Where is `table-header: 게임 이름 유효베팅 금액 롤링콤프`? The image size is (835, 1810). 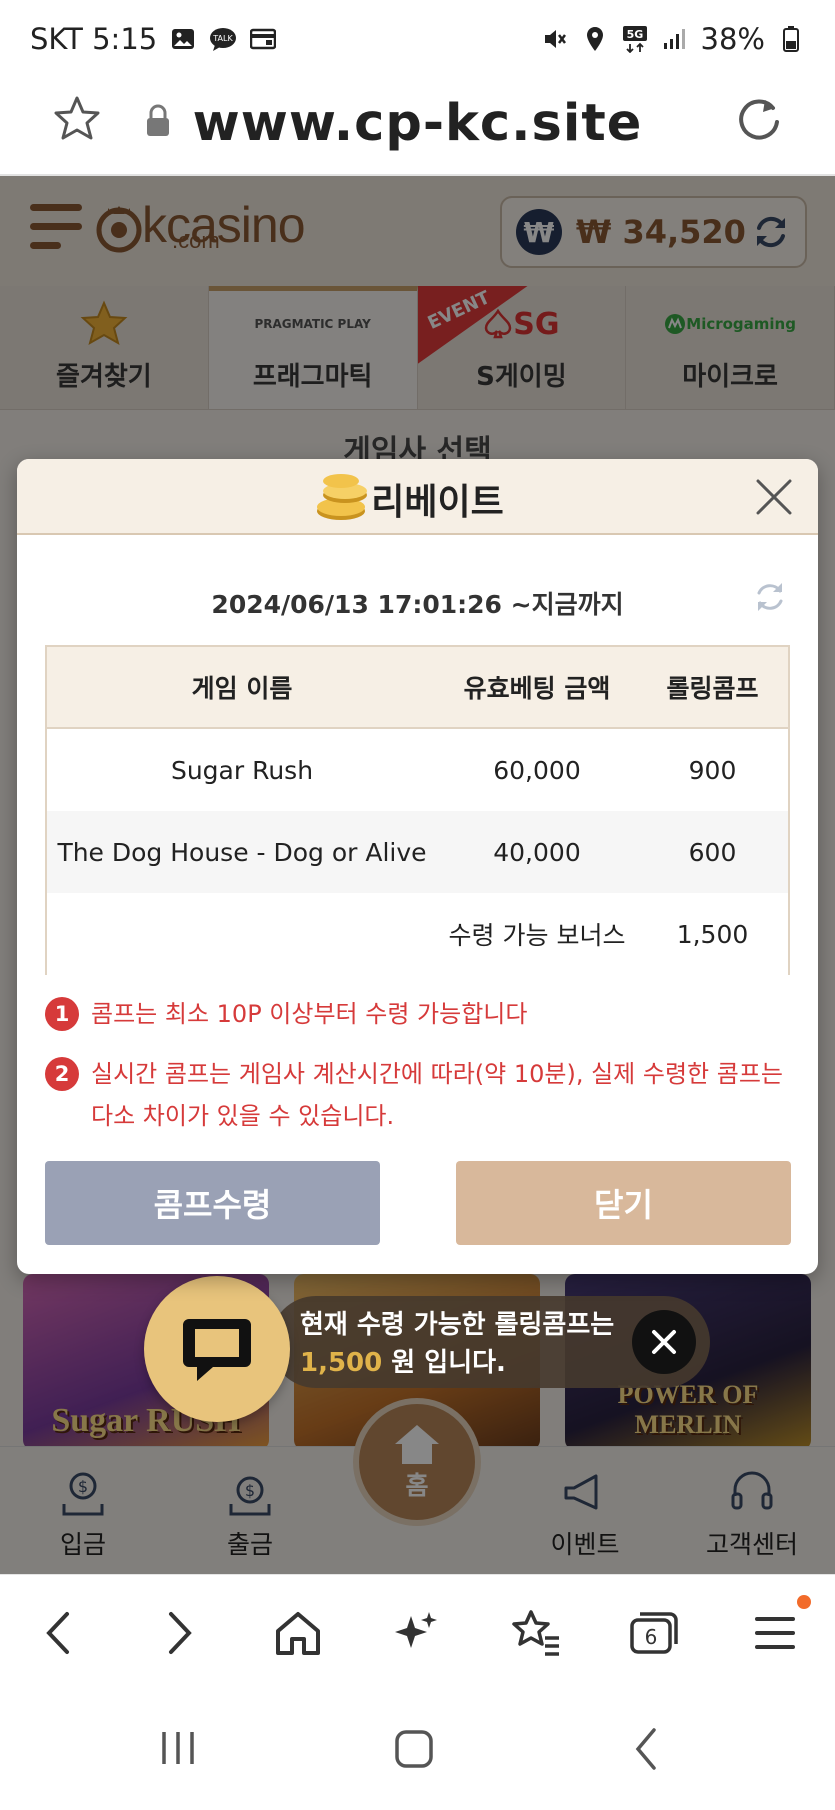 table-header: 게임 이름 유효베팅 금액 롤링콤프 is located at coordinates (417, 688).